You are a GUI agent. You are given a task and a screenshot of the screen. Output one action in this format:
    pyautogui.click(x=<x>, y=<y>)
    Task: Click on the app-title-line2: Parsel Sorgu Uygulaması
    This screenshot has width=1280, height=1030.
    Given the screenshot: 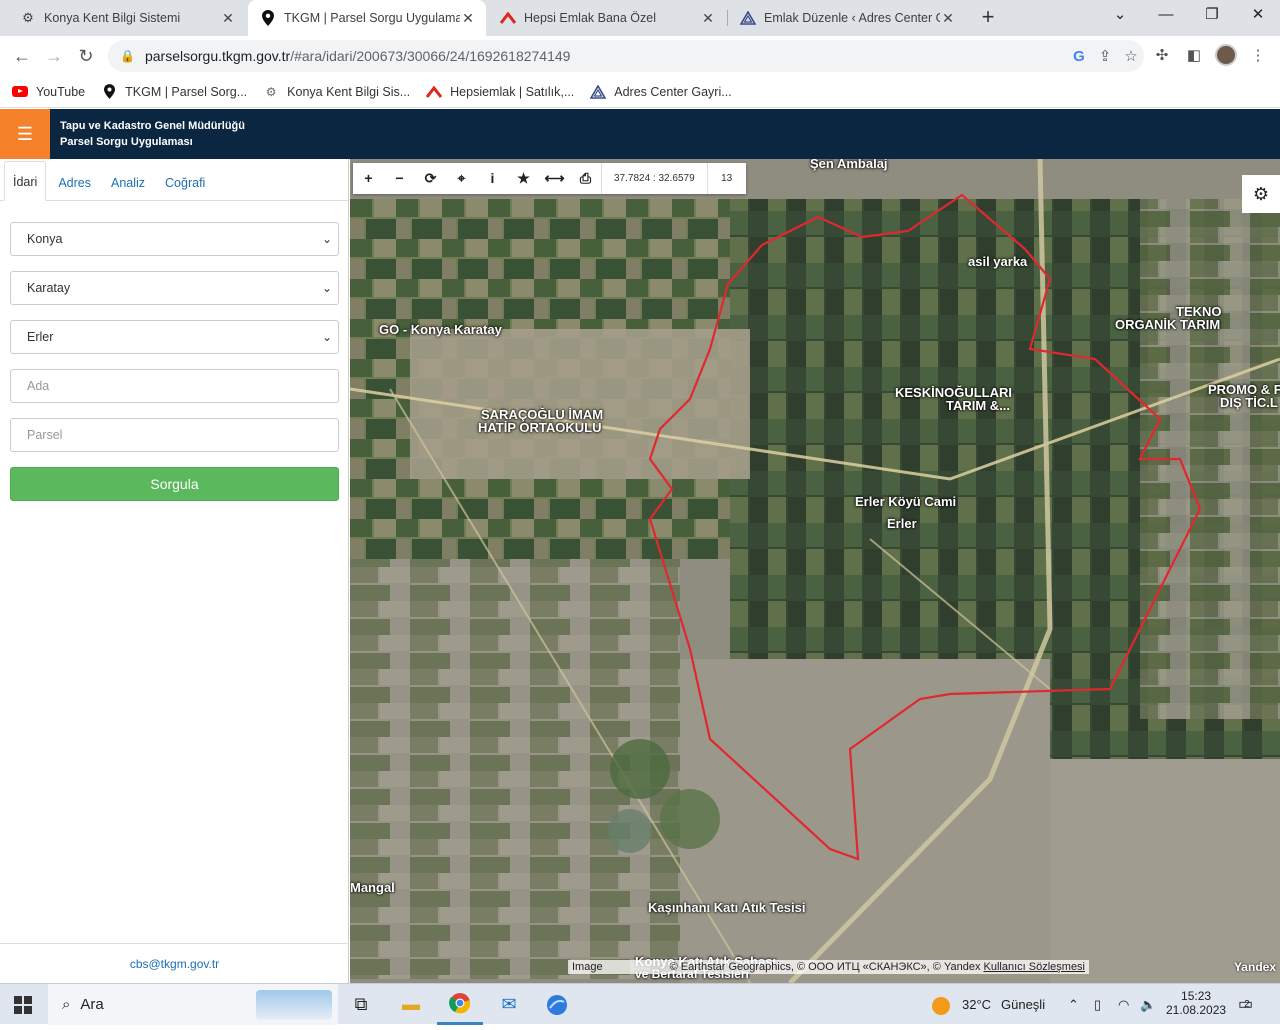 What is the action you would take?
    pyautogui.click(x=126, y=142)
    